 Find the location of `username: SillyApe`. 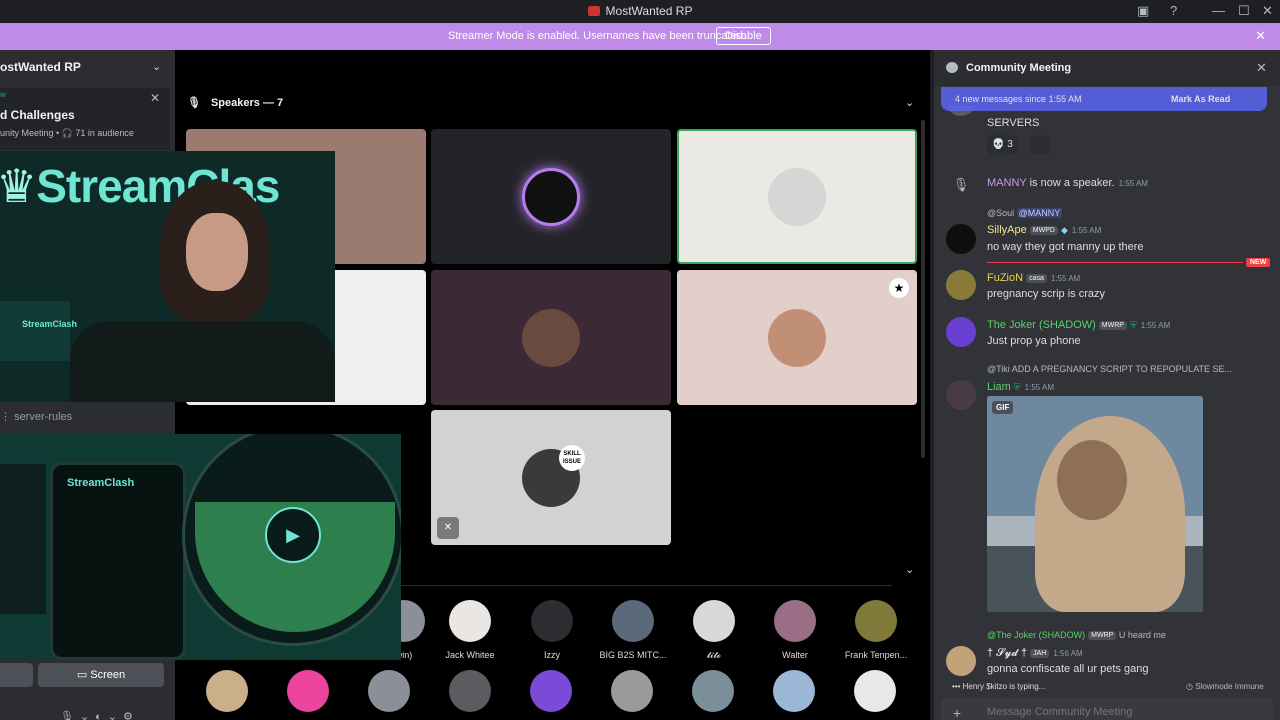

username: SillyApe is located at coordinates (1007, 230).